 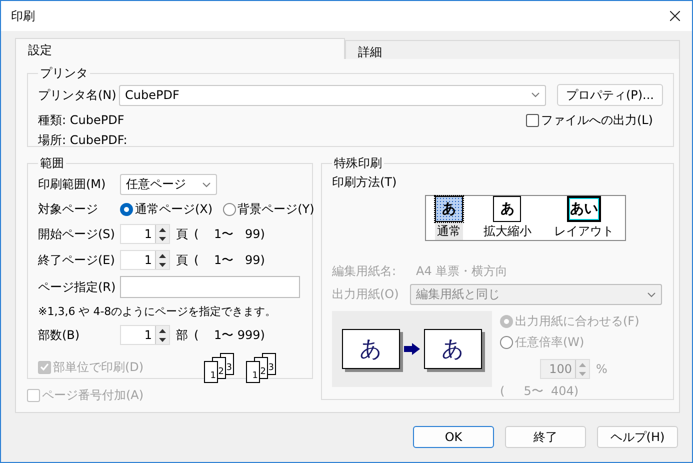 I want to click on printer-location: 場所: CubePDF:, so click(x=83, y=140).